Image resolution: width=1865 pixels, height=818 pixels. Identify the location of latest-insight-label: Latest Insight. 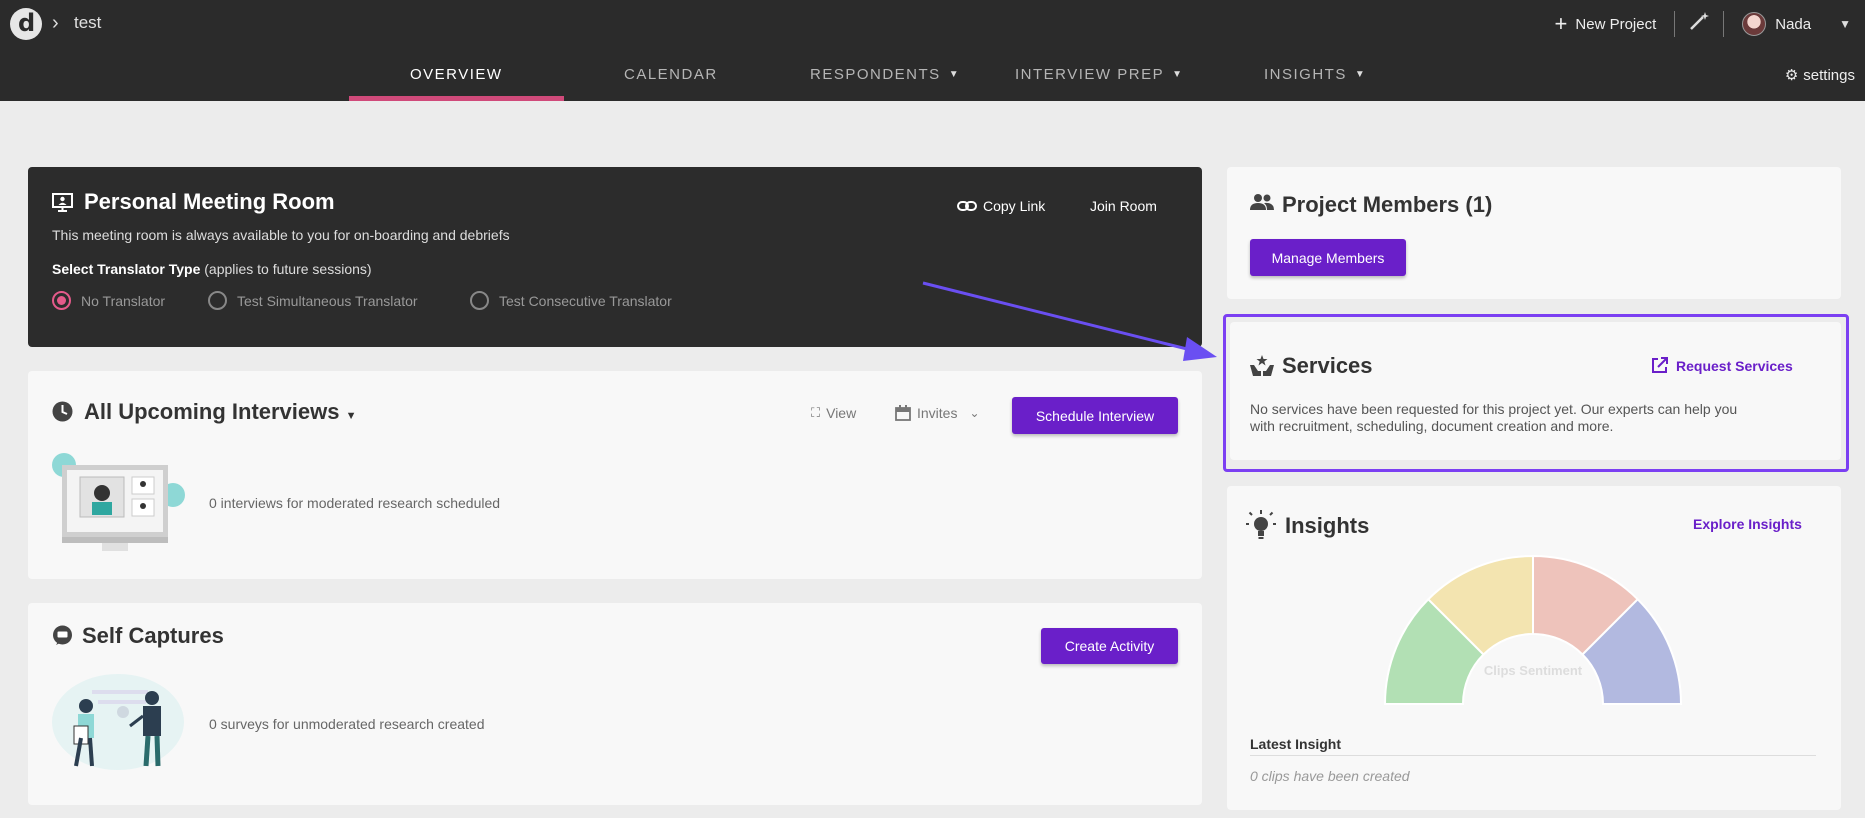
(1296, 744).